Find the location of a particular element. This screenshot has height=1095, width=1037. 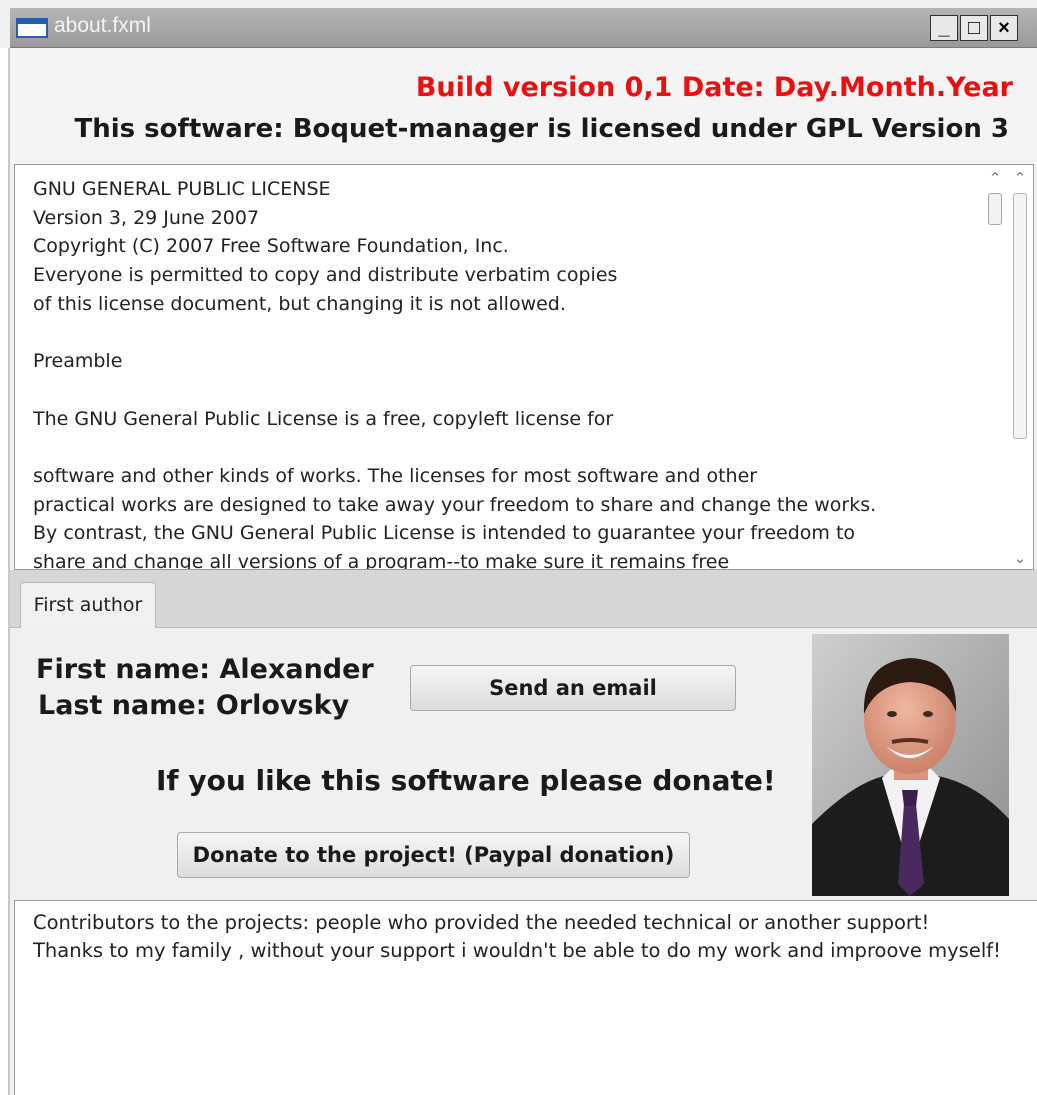

window-title: about.fxml is located at coordinates (102, 25).